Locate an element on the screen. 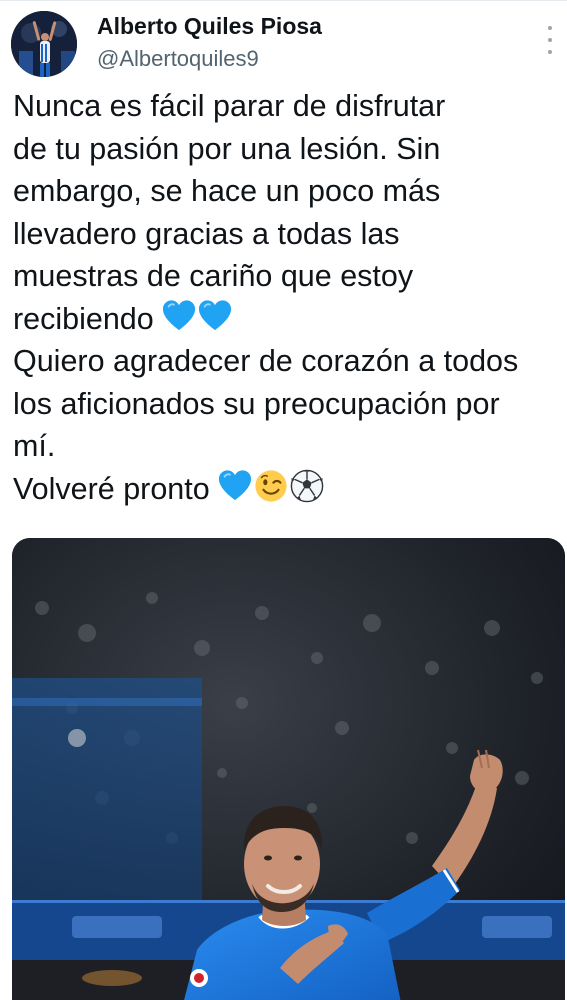 The width and height of the screenshot is (567, 1000). tweet-line: Quiero agradecer de corazón a todos is located at coordinates (266, 361).